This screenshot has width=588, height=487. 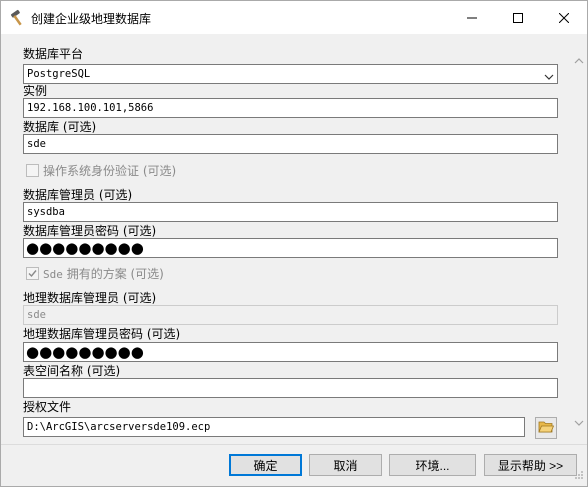 I want to click on license-input: D:\ArcGIS\arcserversde109.ecp, so click(x=274, y=427).